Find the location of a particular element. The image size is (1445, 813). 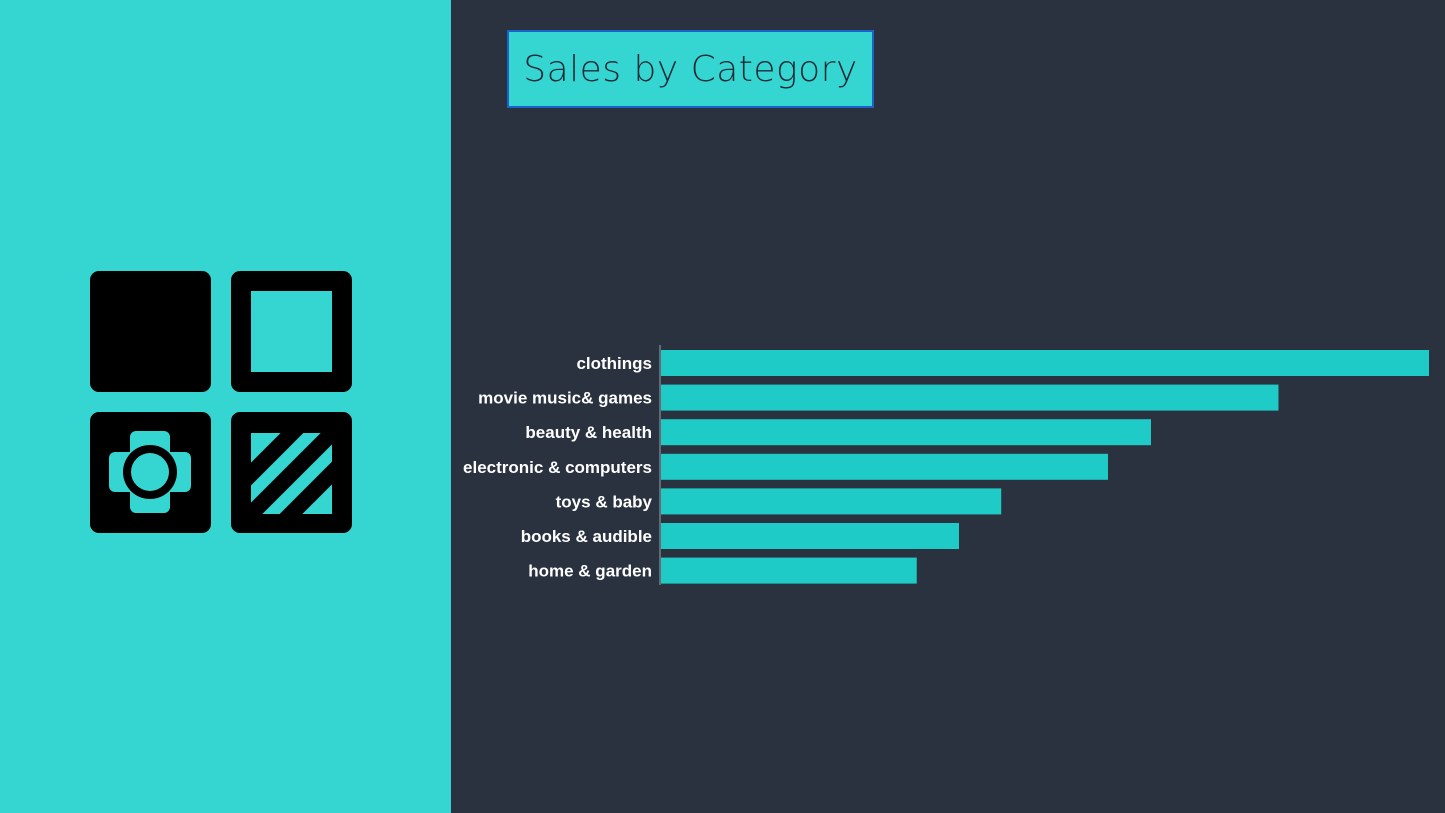

bar-electronic-computers is located at coordinates (884, 466).